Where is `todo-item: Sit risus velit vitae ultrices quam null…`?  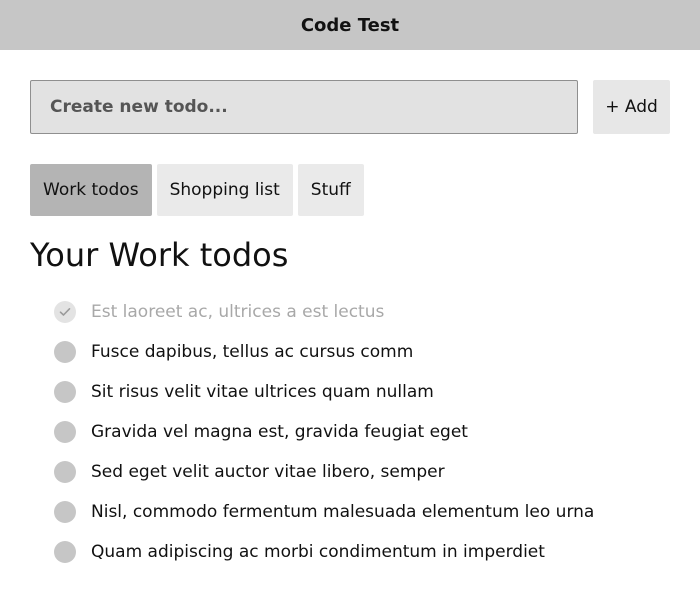 todo-item: Sit risus velit vitae ultrices quam null… is located at coordinates (324, 392).